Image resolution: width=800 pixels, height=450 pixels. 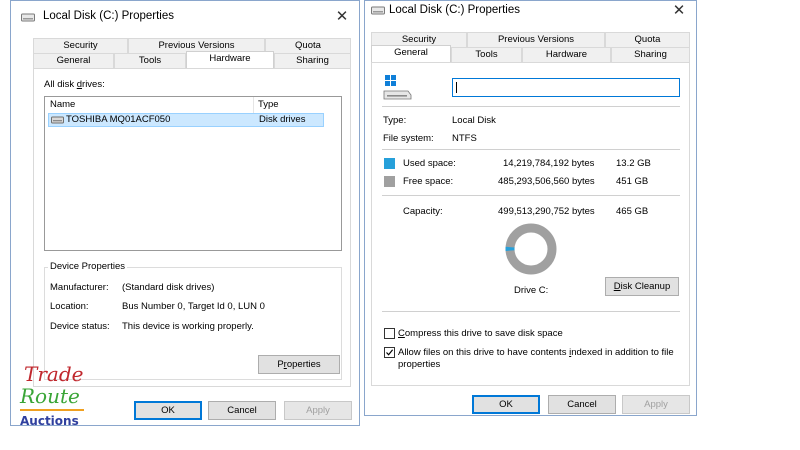 I want to click on table-row: TOSHIBA MQ01ACF050 Disk drives, so click(x=186, y=120).